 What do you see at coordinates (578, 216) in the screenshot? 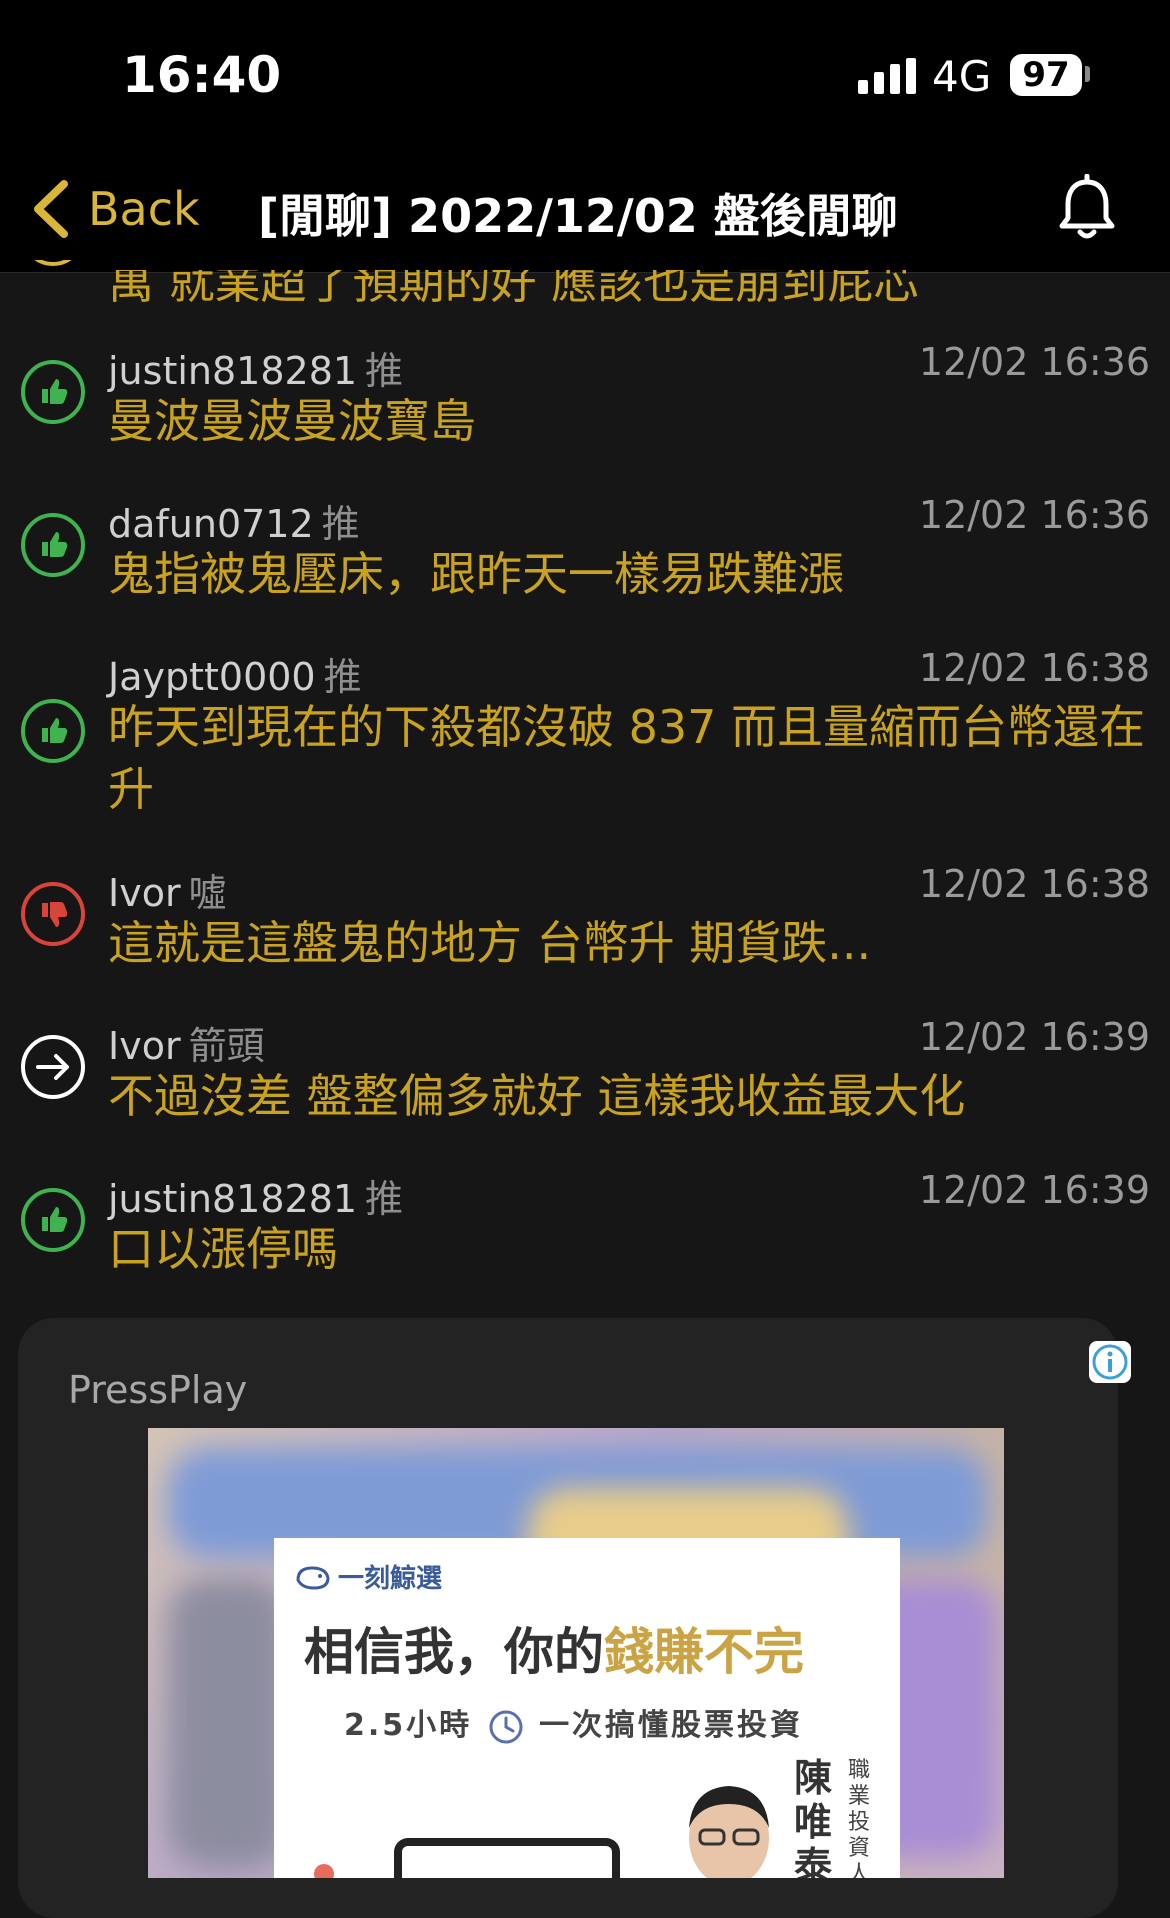
I see `page-title: [閒聊] 2022/12/02 盤後閒聊` at bounding box center [578, 216].